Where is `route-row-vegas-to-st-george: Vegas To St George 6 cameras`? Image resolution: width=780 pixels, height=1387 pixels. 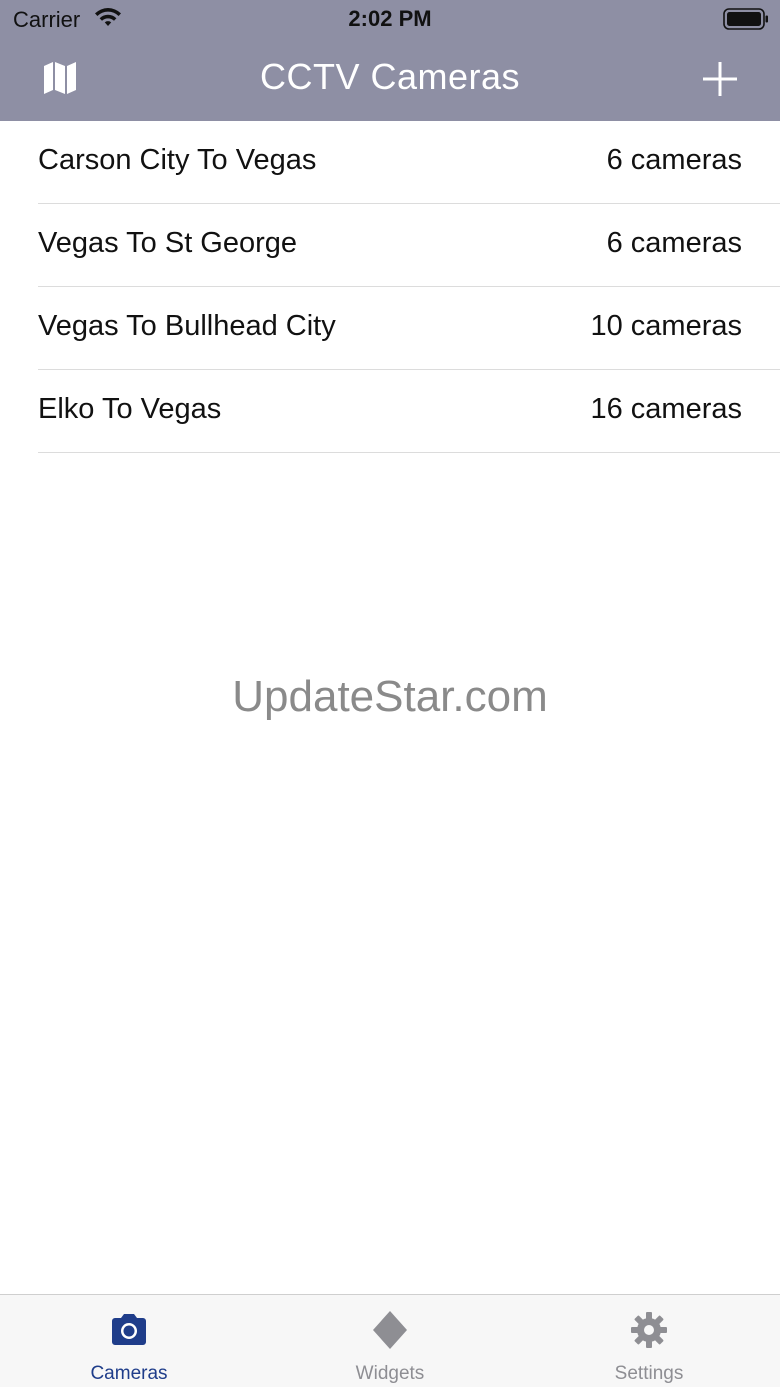
route-row-vegas-to-st-george: Vegas To St George 6 cameras is located at coordinates (390, 245).